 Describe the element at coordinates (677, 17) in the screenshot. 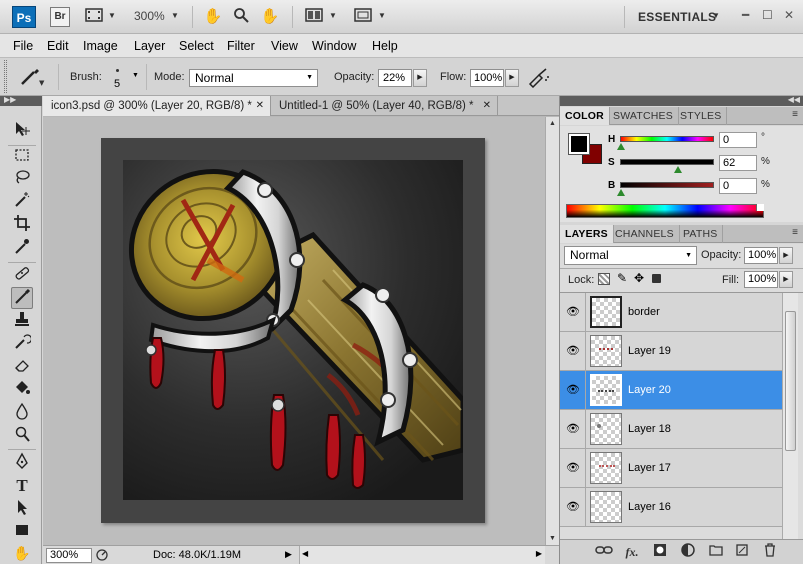

I see `workspace-switcher: ESSENTIALS` at that location.